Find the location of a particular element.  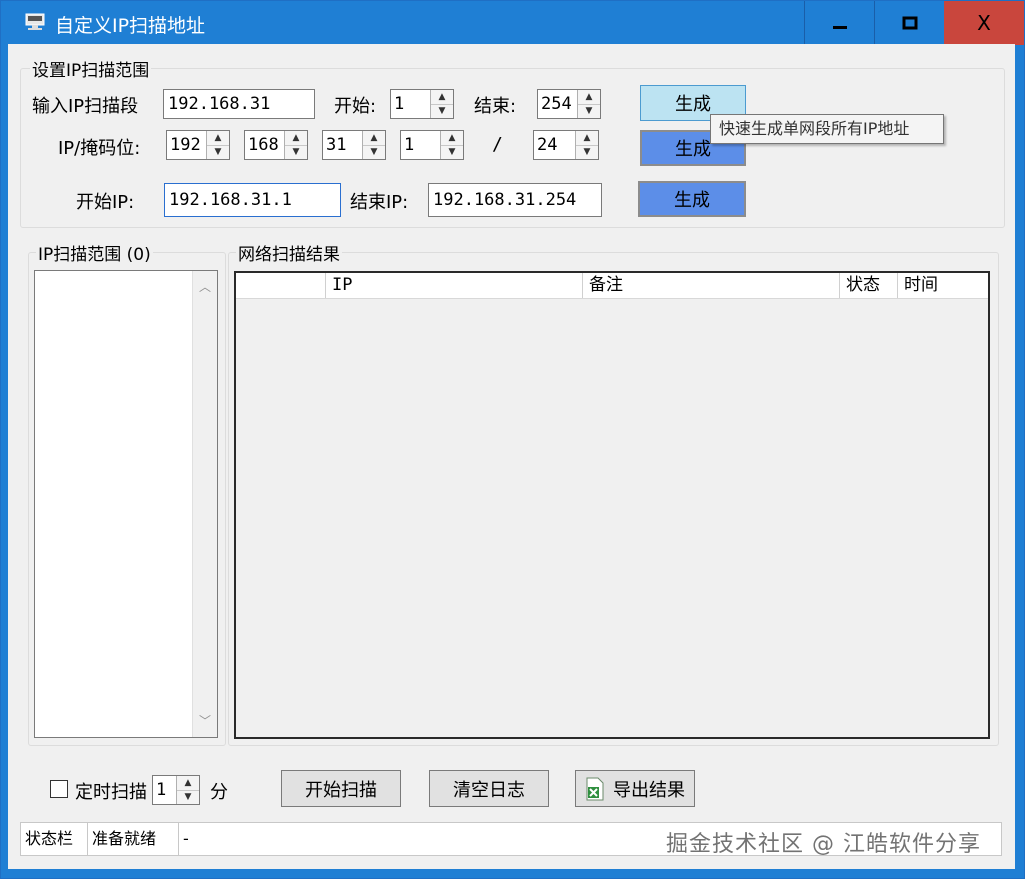

start-ip-label: 开始IP: is located at coordinates (105, 202).